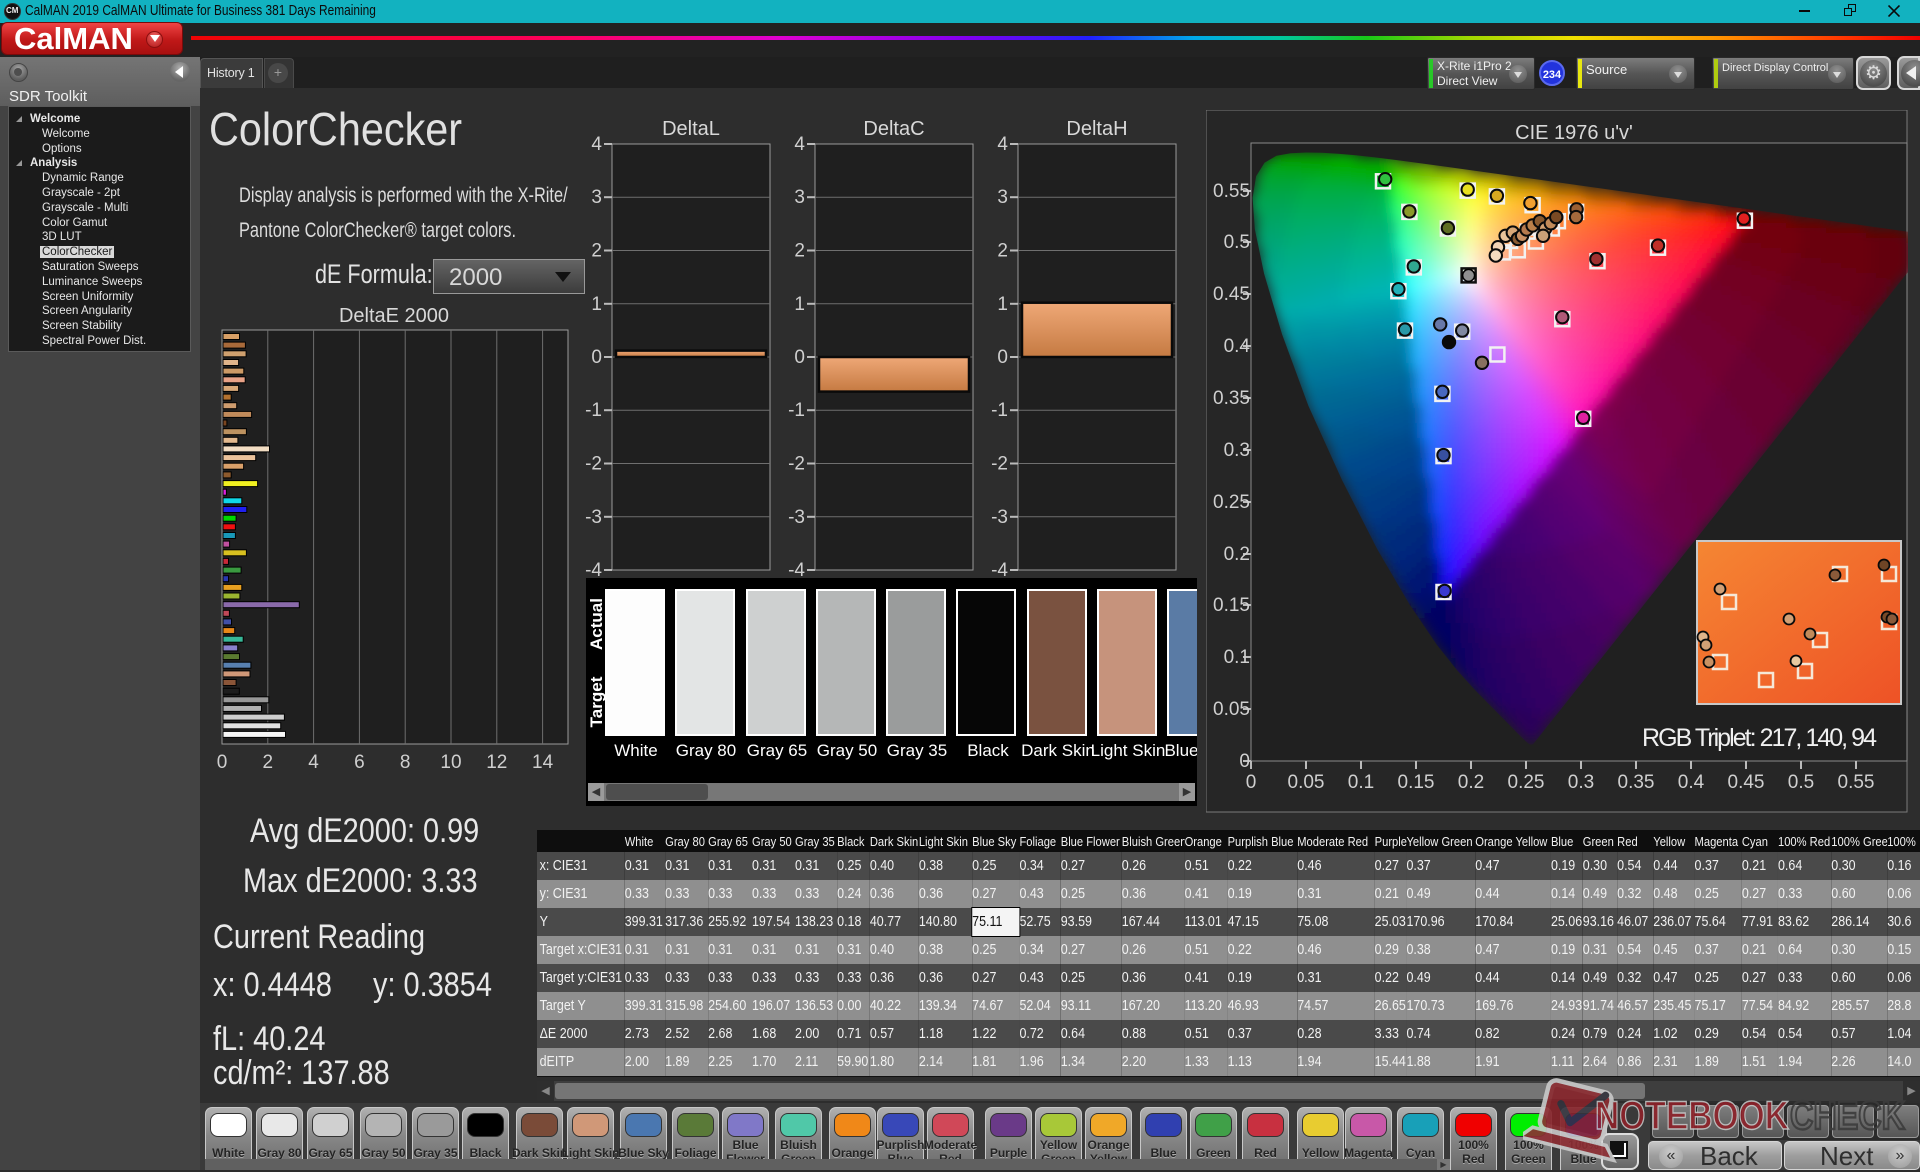 The width and height of the screenshot is (1920, 1172). What do you see at coordinates (596, 624) in the screenshot?
I see `svg-text: Actual` at bounding box center [596, 624].